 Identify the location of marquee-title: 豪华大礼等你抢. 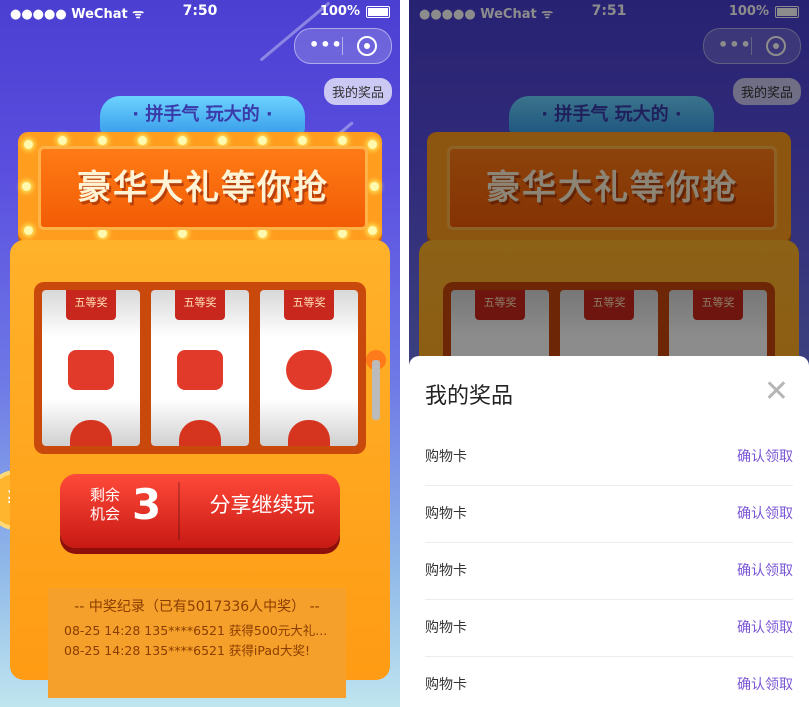
(203, 188).